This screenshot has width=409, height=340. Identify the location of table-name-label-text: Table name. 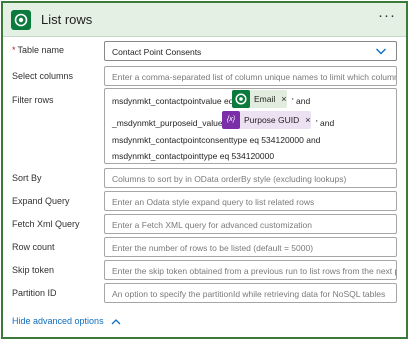
(41, 50).